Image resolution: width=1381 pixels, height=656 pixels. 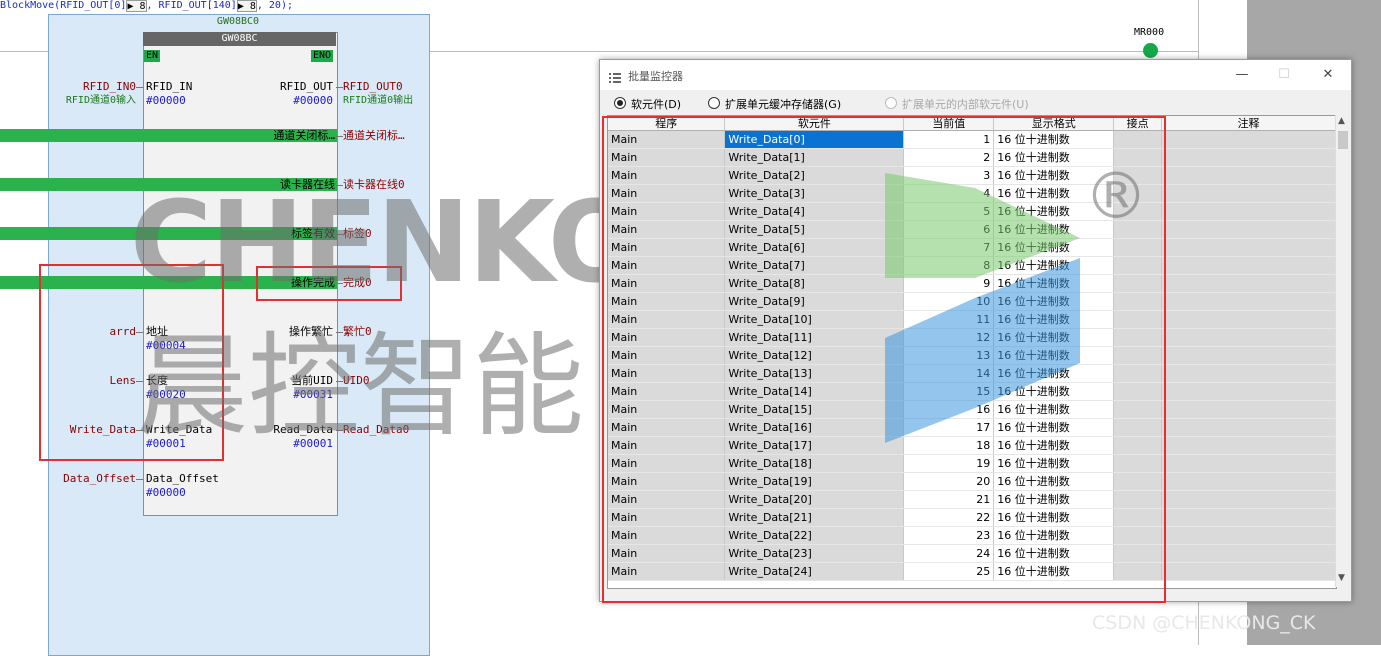 What do you see at coordinates (620, 103) in the screenshot?
I see `radio-checked-icon` at bounding box center [620, 103].